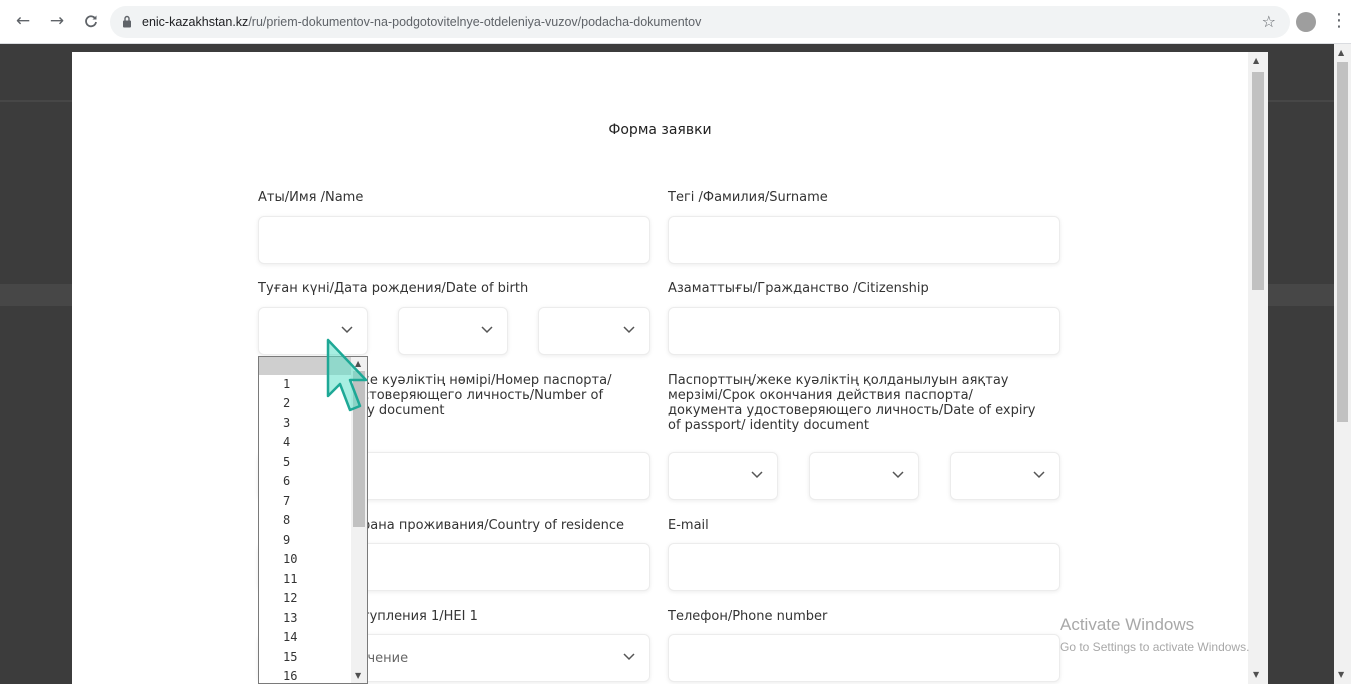 This screenshot has height=684, width=1351. What do you see at coordinates (290, 618) in the screenshot?
I see `dropdown-option: 13` at bounding box center [290, 618].